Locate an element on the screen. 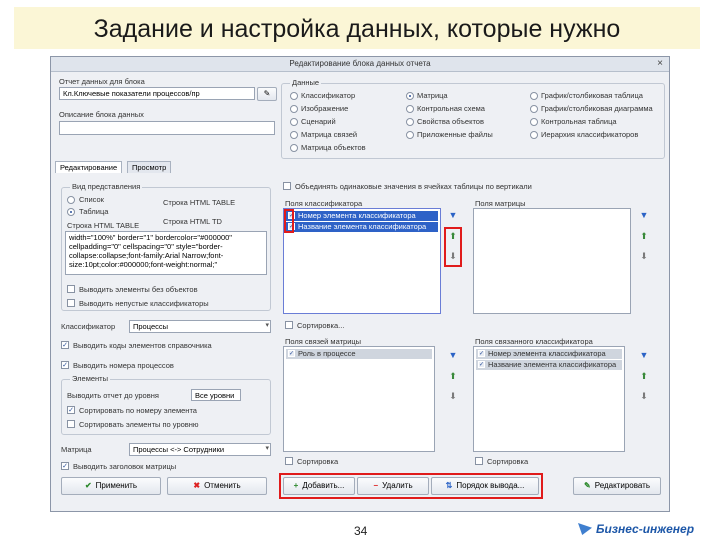 This screenshot has width=720, height=540. close-icon: × is located at coordinates (660, 63).